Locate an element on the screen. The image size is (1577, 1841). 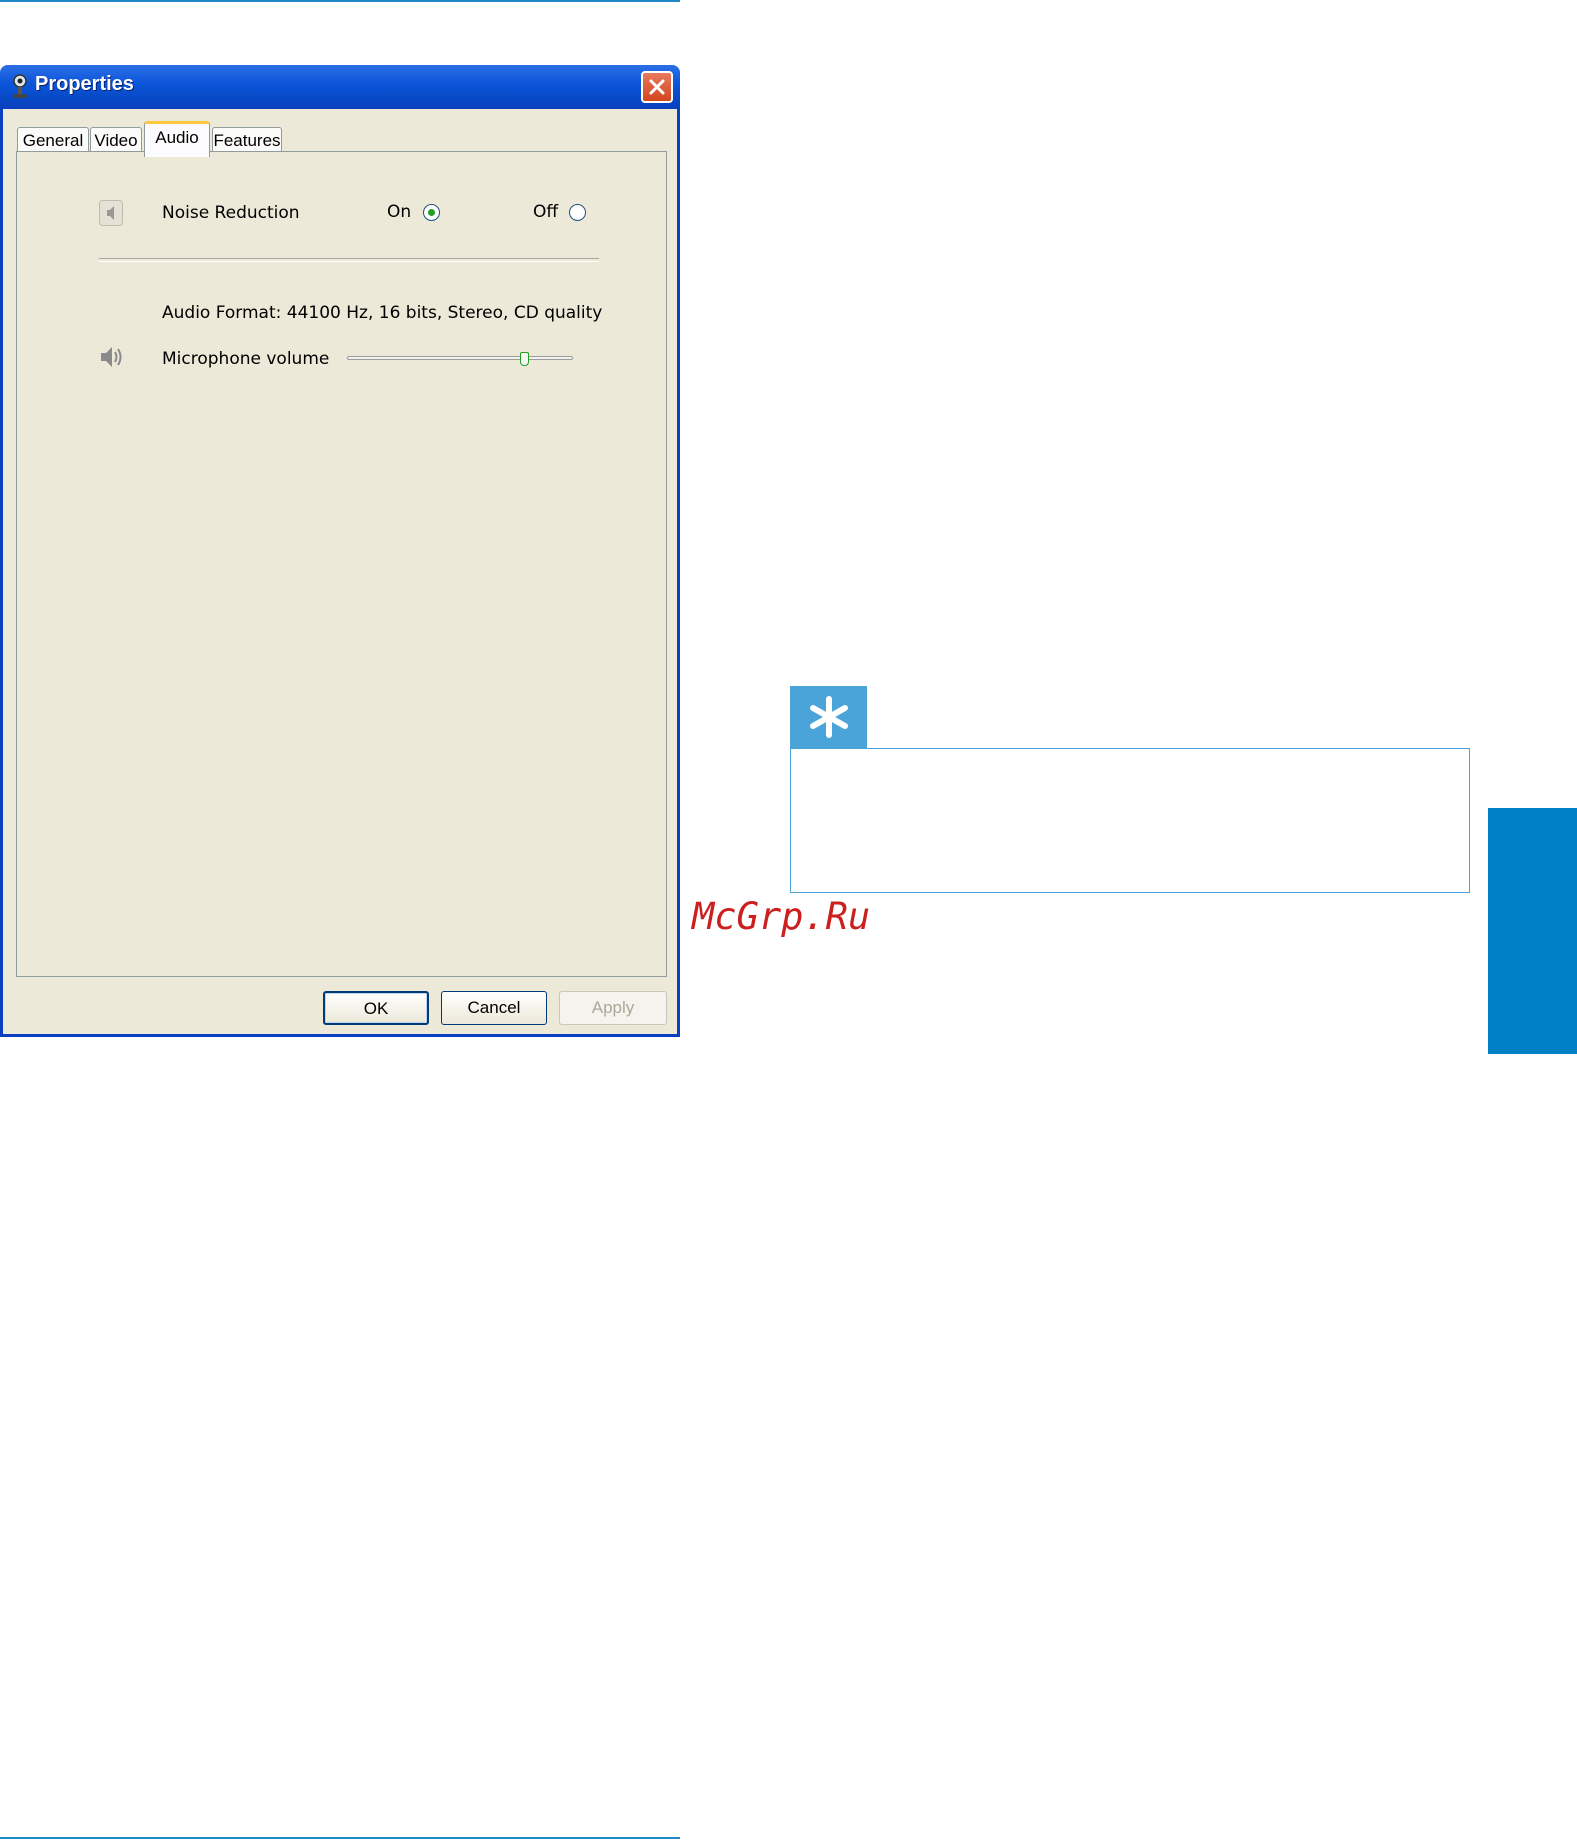
speaker-icon is located at coordinates (111, 357).